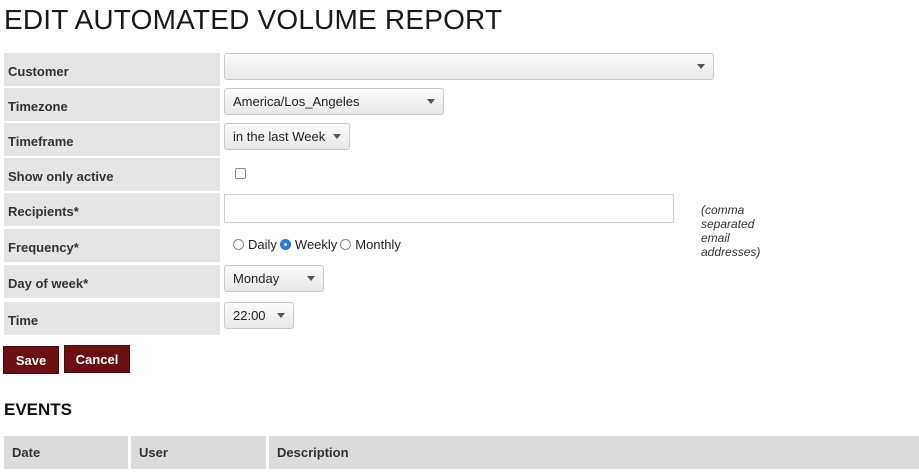  Describe the element at coordinates (305, 68) in the screenshot. I see `redacted-mask` at that location.